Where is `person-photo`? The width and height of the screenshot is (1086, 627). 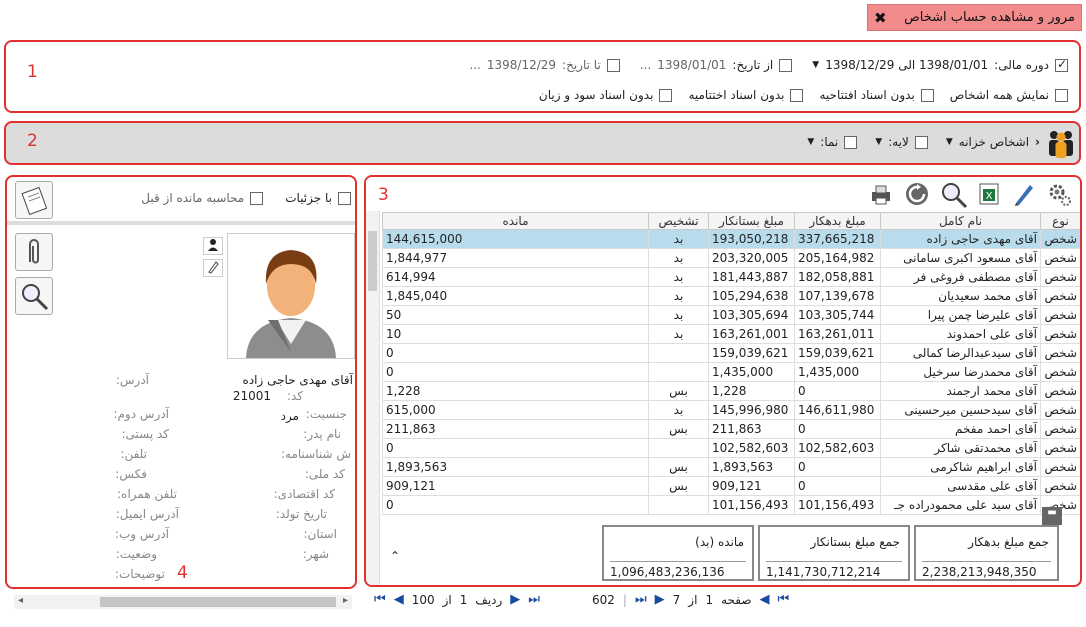
person-photo is located at coordinates (291, 296).